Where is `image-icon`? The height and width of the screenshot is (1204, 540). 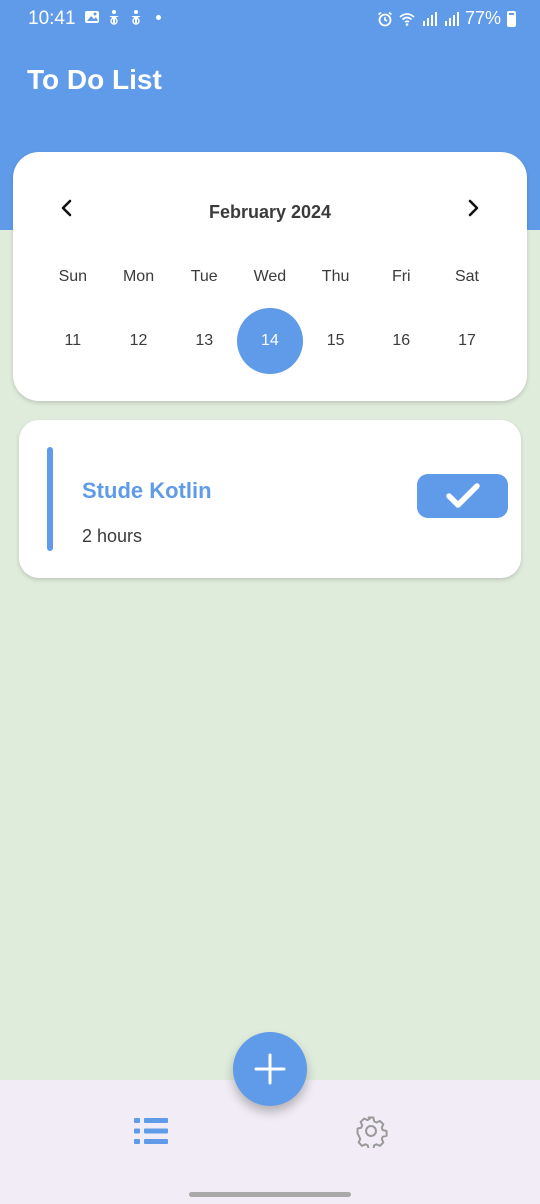 image-icon is located at coordinates (92, 17).